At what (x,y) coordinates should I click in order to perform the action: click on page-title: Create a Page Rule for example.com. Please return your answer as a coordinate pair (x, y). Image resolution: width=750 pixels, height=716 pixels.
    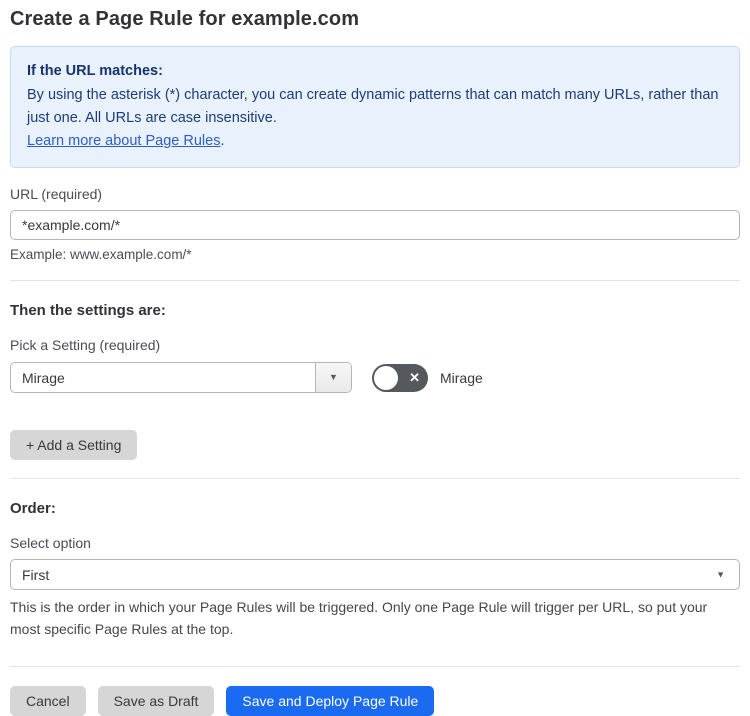
    Looking at the image, I should click on (185, 19).